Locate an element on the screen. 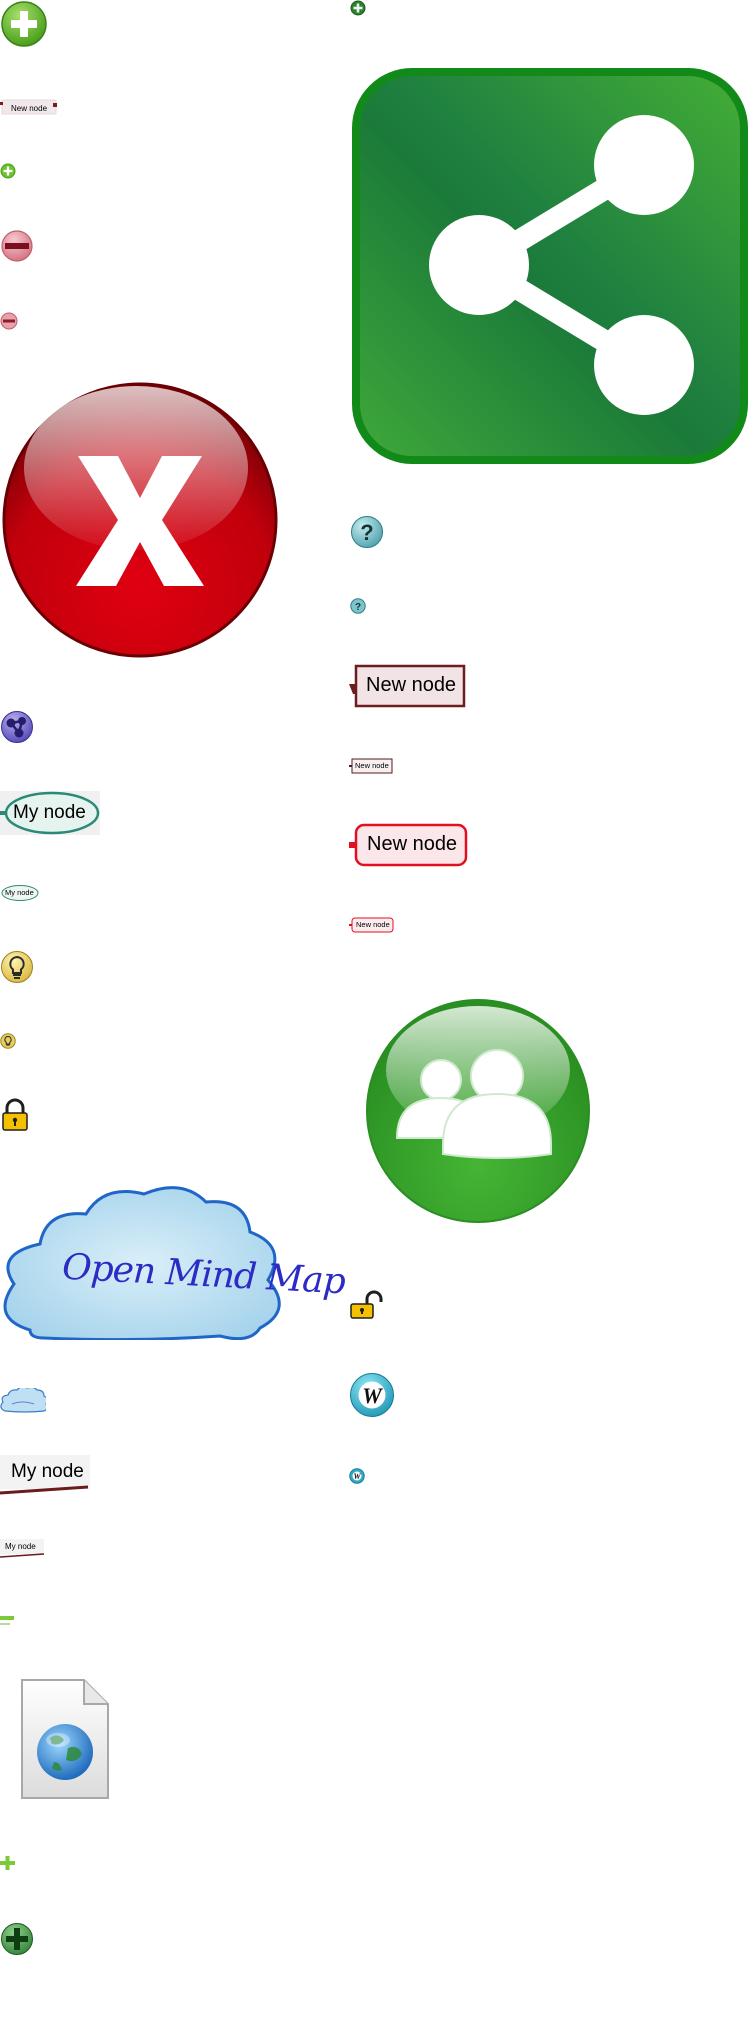  node-tag-red-small-label: New node is located at coordinates (373, 924).